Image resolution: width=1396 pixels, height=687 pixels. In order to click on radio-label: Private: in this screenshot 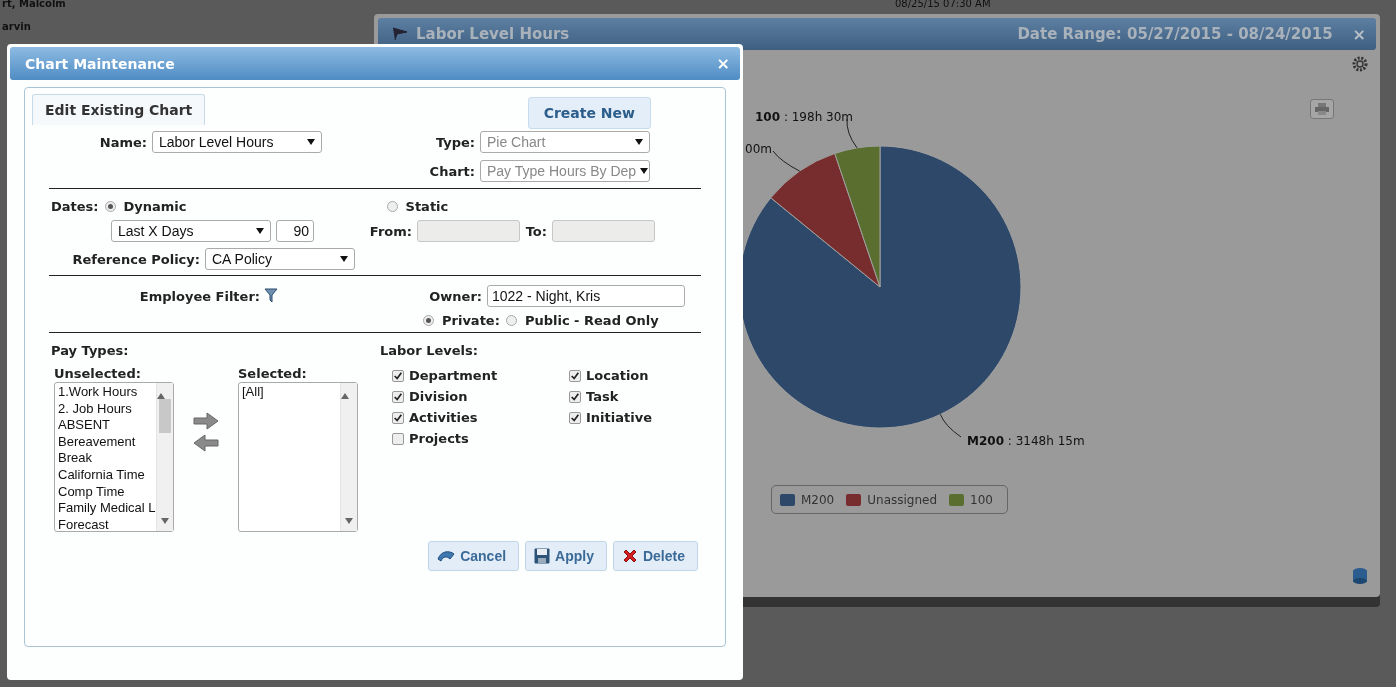, I will do `click(471, 320)`.